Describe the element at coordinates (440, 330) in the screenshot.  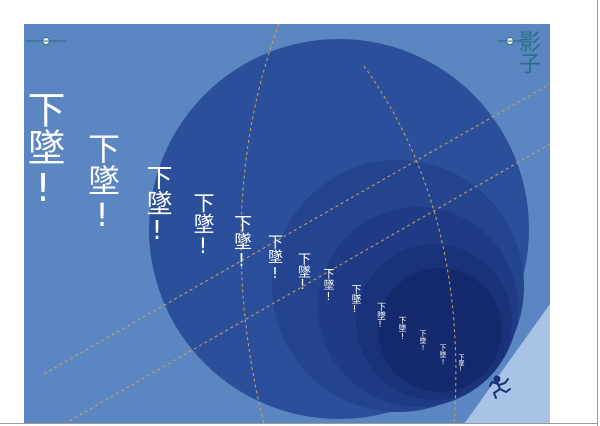
I see `circle-small` at that location.